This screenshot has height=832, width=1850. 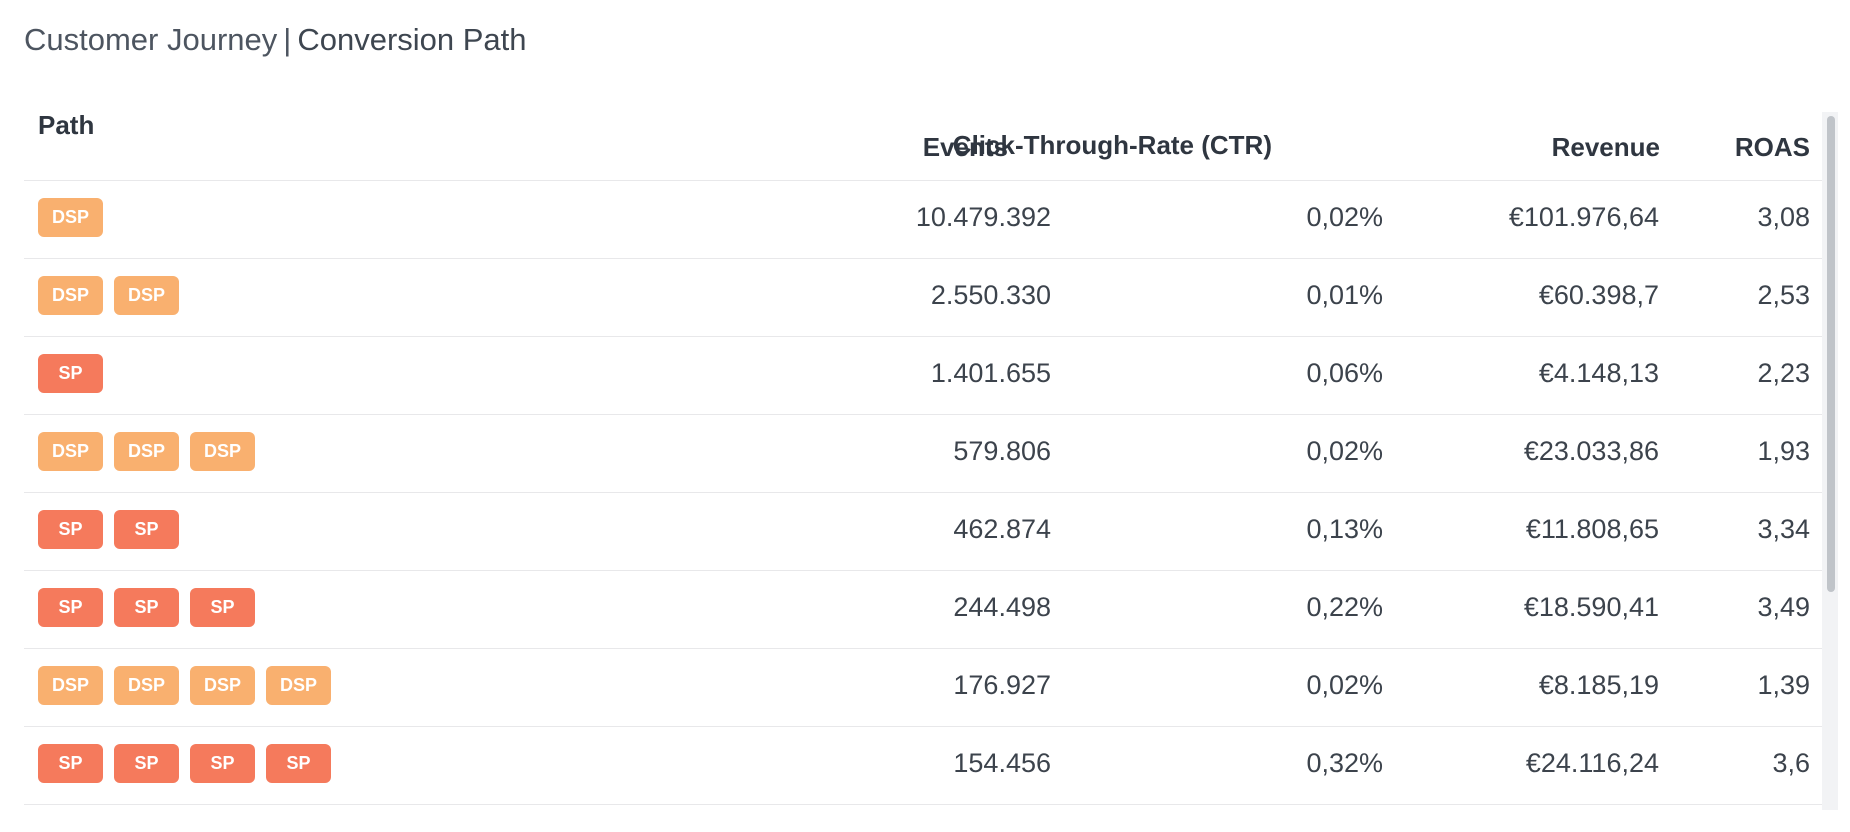 I want to click on path-cell: DSP DSP DSP, so click(x=146, y=451).